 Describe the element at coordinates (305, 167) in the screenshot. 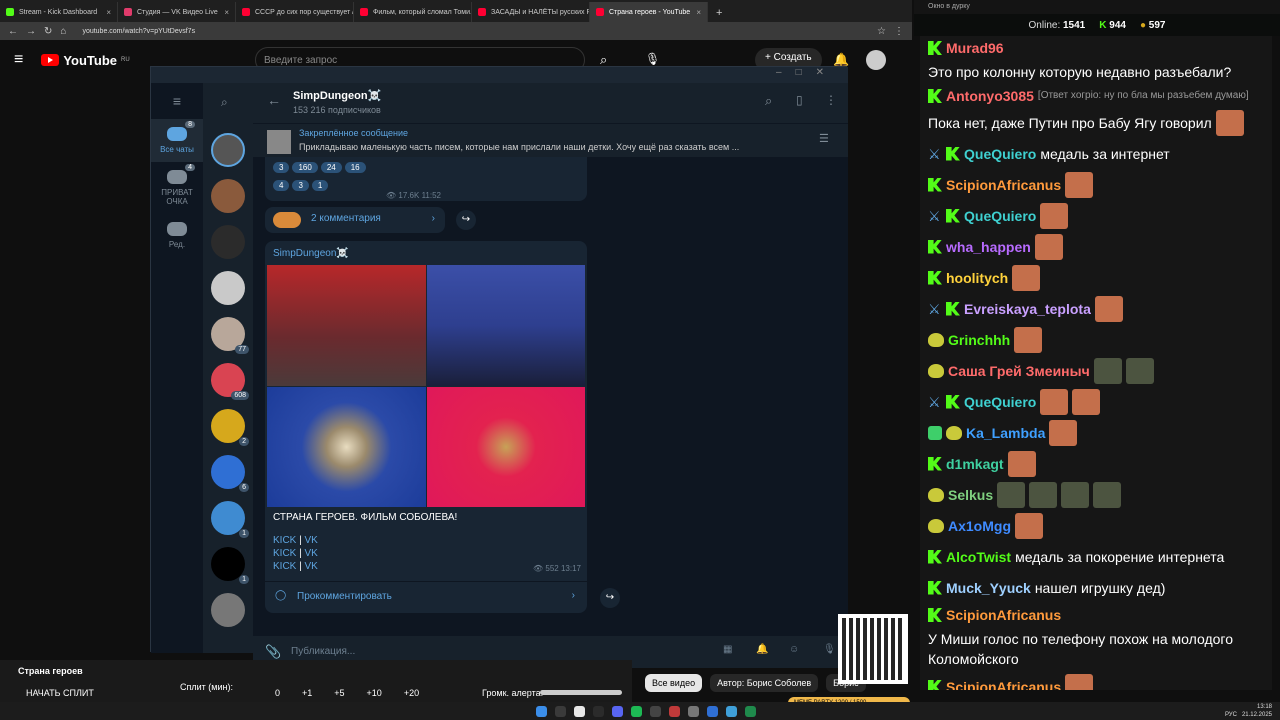

I see `reaction-chip: 160` at that location.